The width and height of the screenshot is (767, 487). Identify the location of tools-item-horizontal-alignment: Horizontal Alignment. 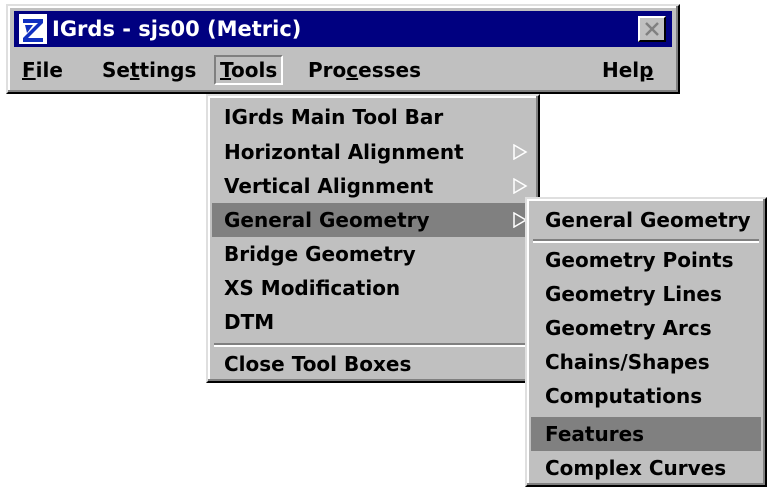
(373, 152).